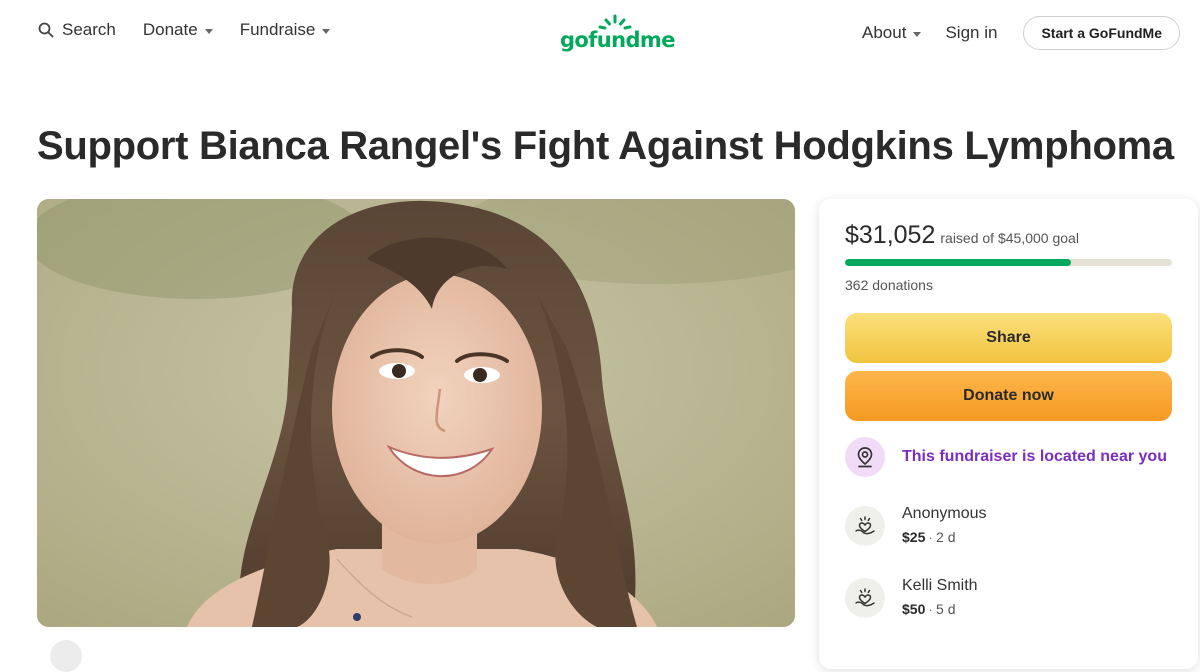  I want to click on donor-name: Anonymous, so click(944, 513).